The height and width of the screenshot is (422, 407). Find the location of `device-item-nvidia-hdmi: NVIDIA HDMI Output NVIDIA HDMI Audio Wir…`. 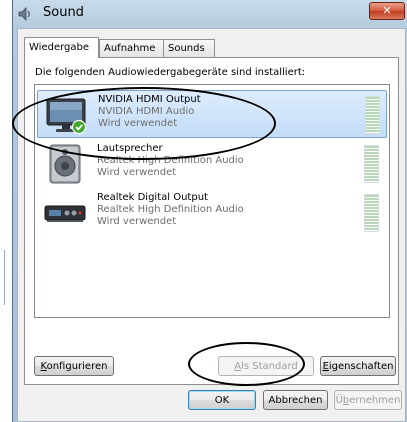

device-item-nvidia-hdmi: NVIDIA HDMI Output NVIDIA HDMI Audio Wir… is located at coordinates (212, 114).